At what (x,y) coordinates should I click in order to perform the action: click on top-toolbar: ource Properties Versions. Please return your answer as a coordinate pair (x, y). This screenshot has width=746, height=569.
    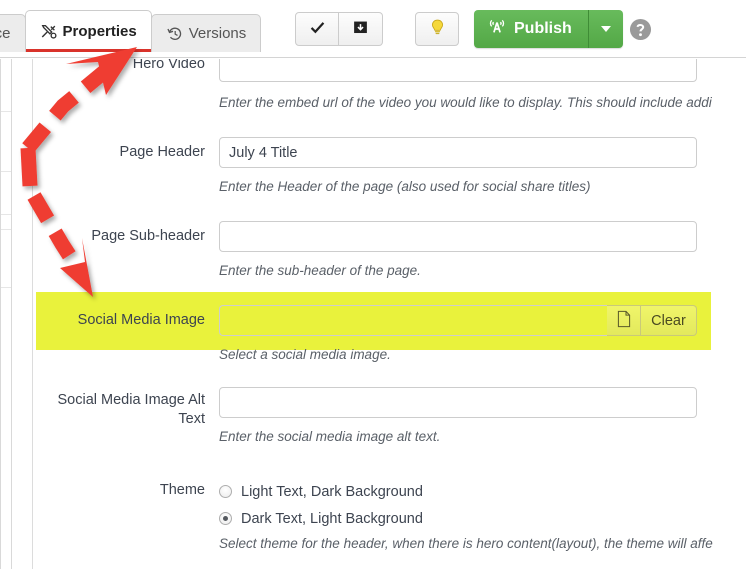
    Looking at the image, I should click on (373, 29).